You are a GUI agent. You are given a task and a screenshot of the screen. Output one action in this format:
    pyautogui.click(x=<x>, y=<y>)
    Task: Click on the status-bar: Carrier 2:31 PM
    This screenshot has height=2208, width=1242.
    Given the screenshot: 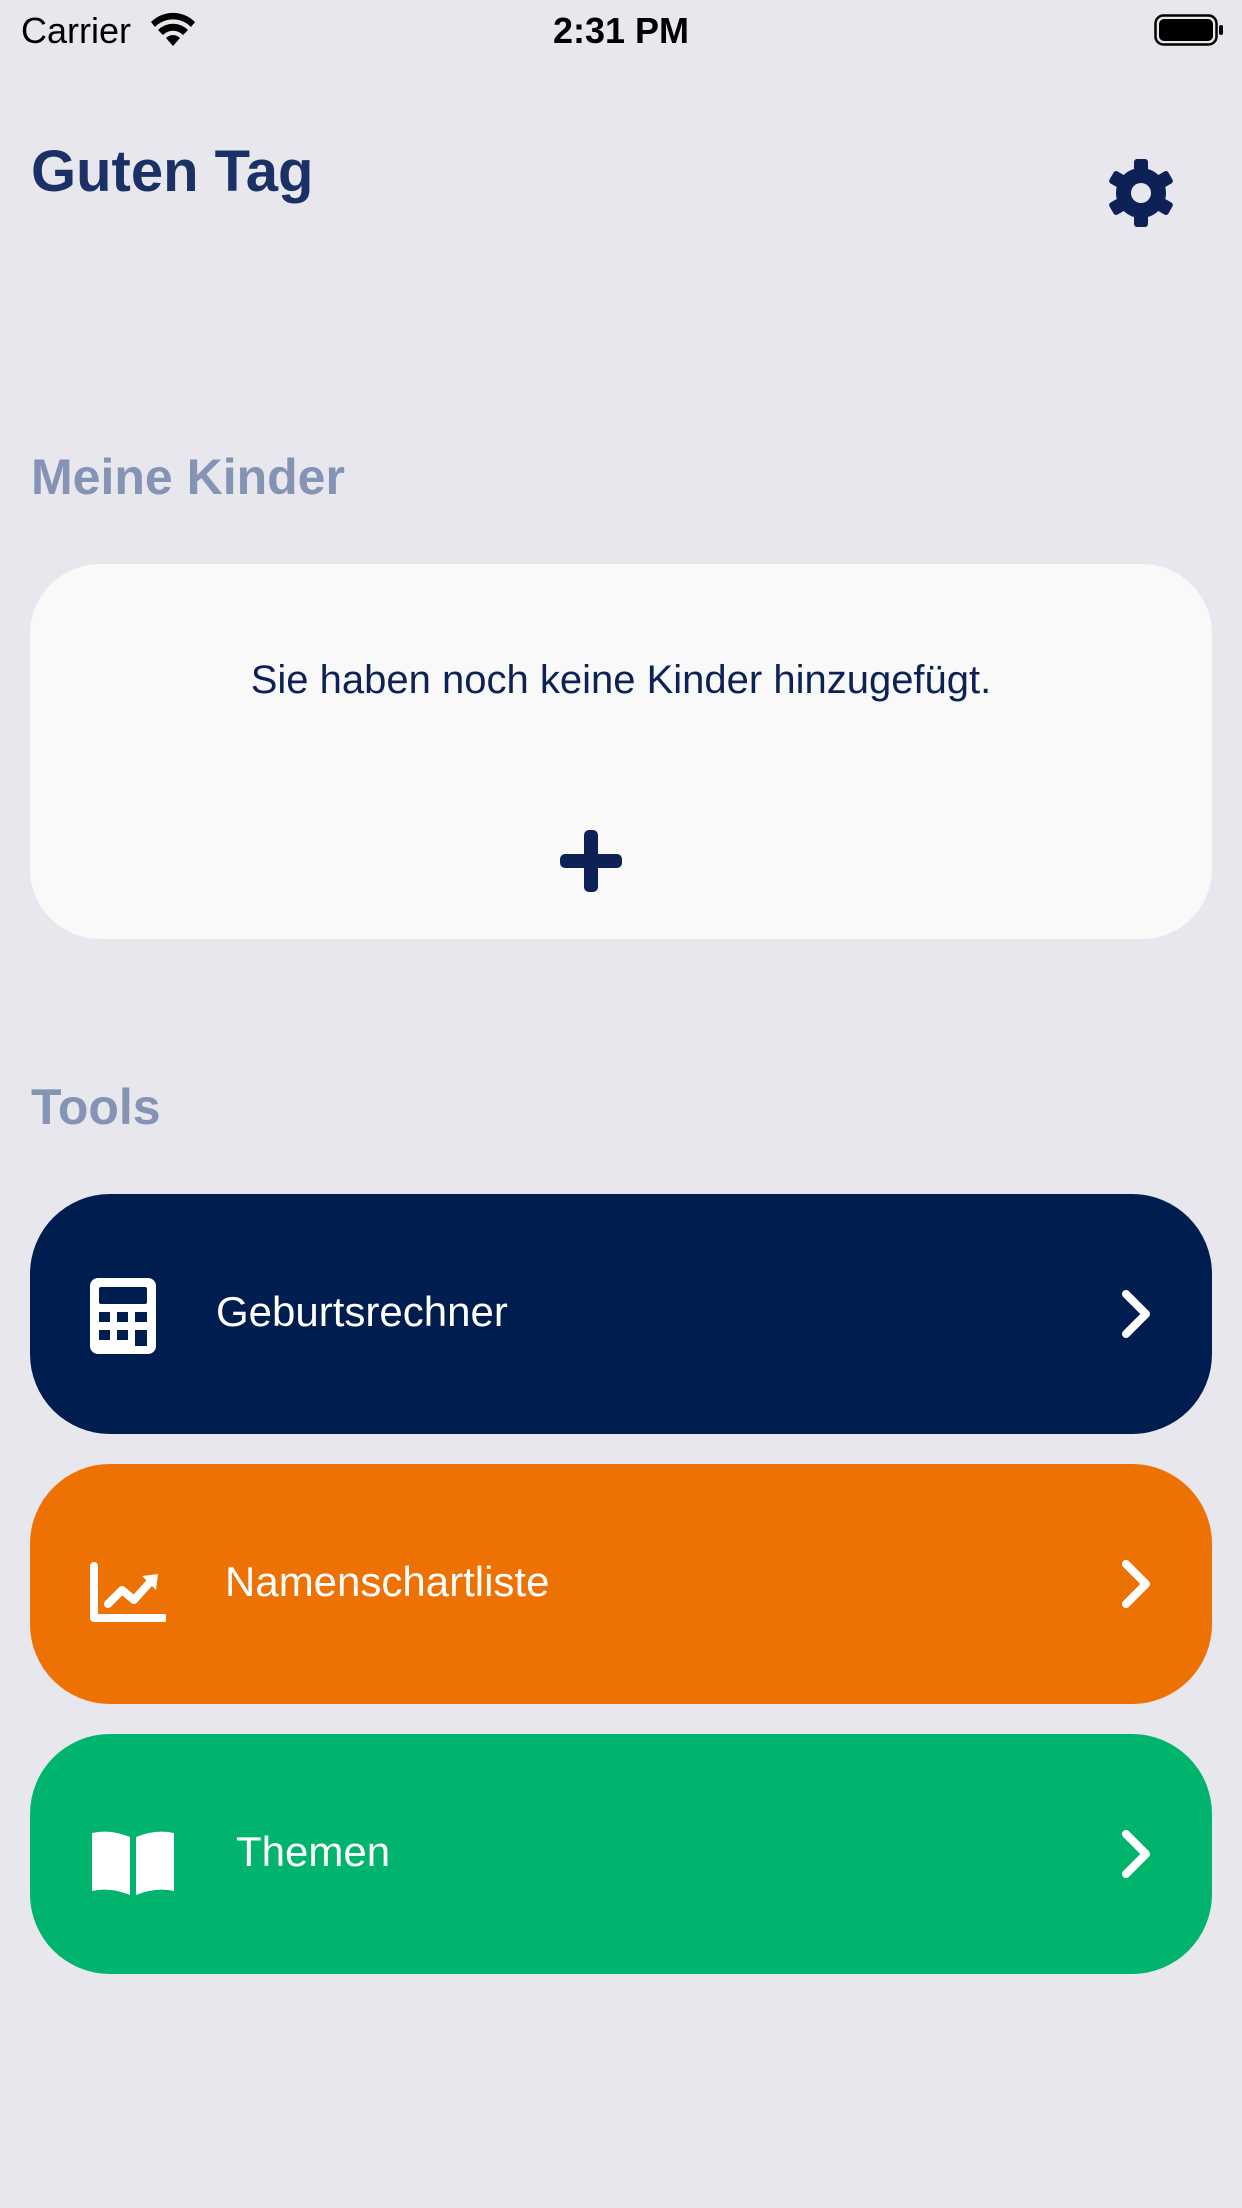 What is the action you would take?
    pyautogui.click(x=621, y=30)
    